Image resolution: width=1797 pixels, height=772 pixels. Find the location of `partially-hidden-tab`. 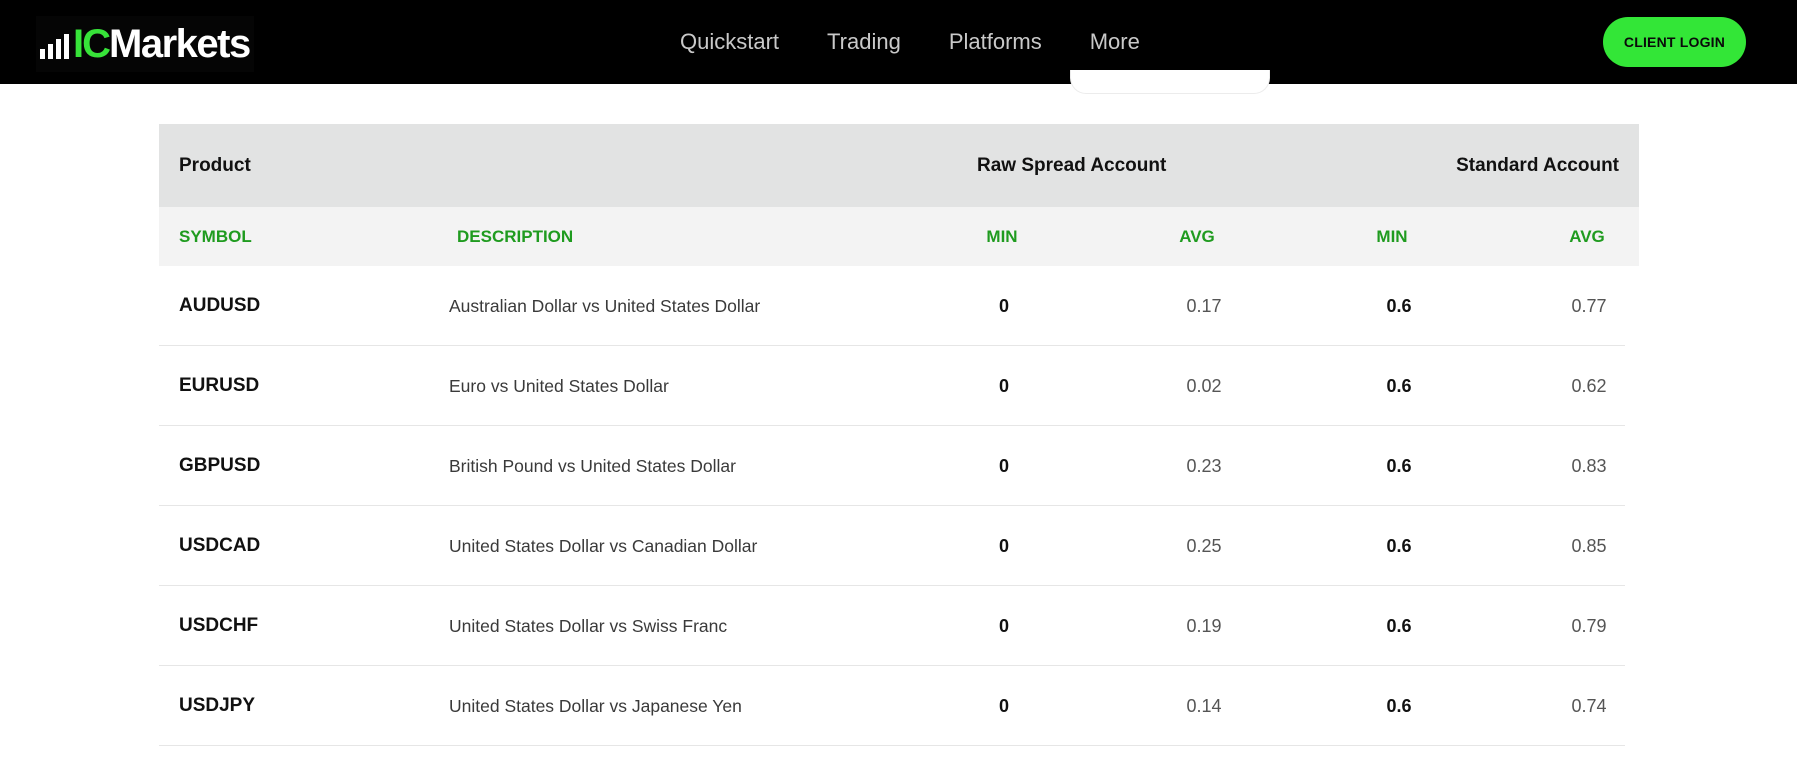

partially-hidden-tab is located at coordinates (1170, 82).